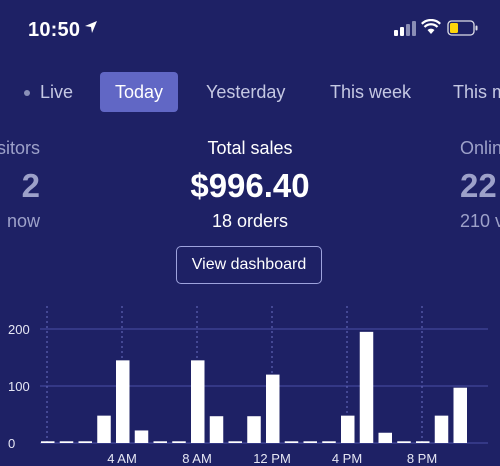  I want to click on y-tick-label: 100, so click(19, 386).